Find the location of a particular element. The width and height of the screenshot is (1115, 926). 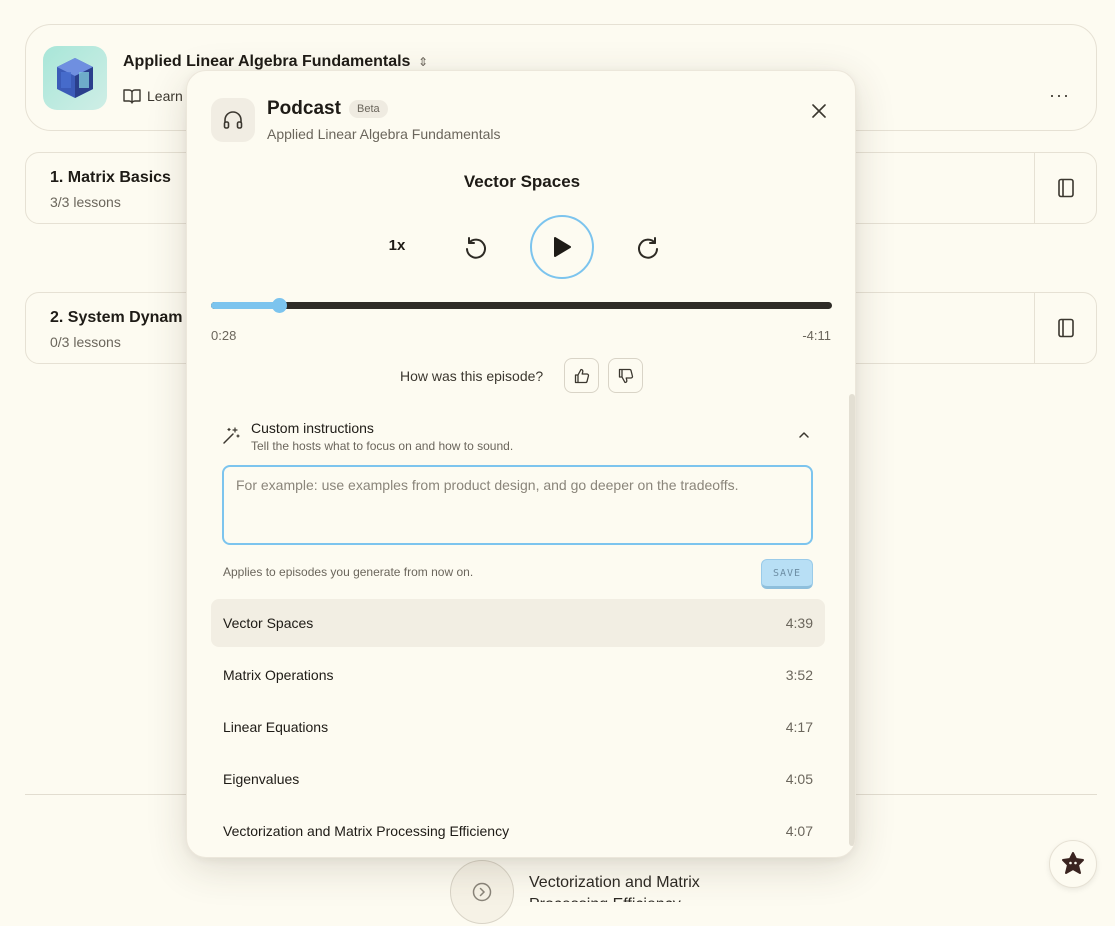

section-title: 2. System Dynam is located at coordinates (116, 317).